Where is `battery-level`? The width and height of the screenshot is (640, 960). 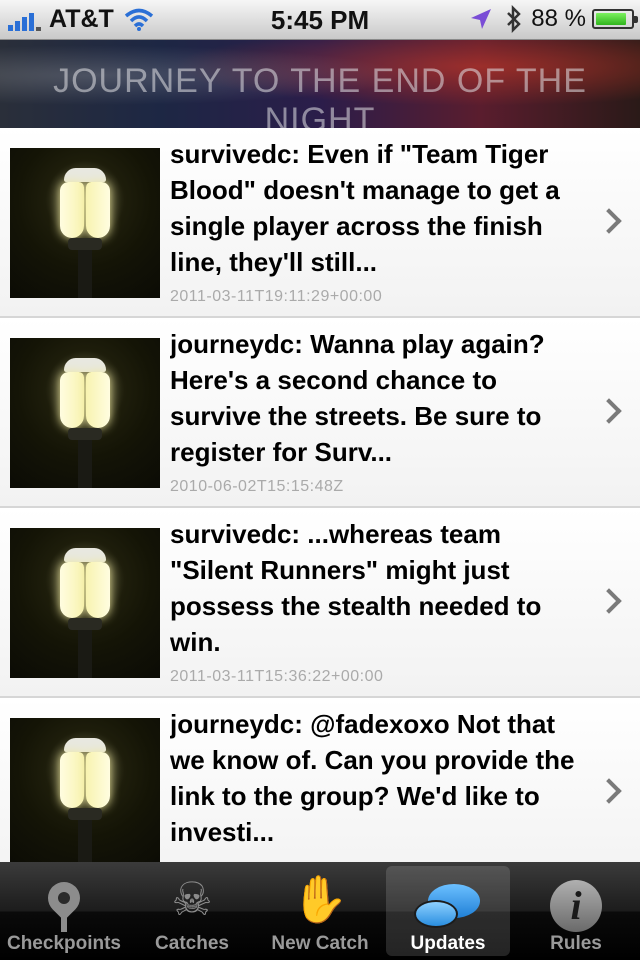 battery-level is located at coordinates (611, 19).